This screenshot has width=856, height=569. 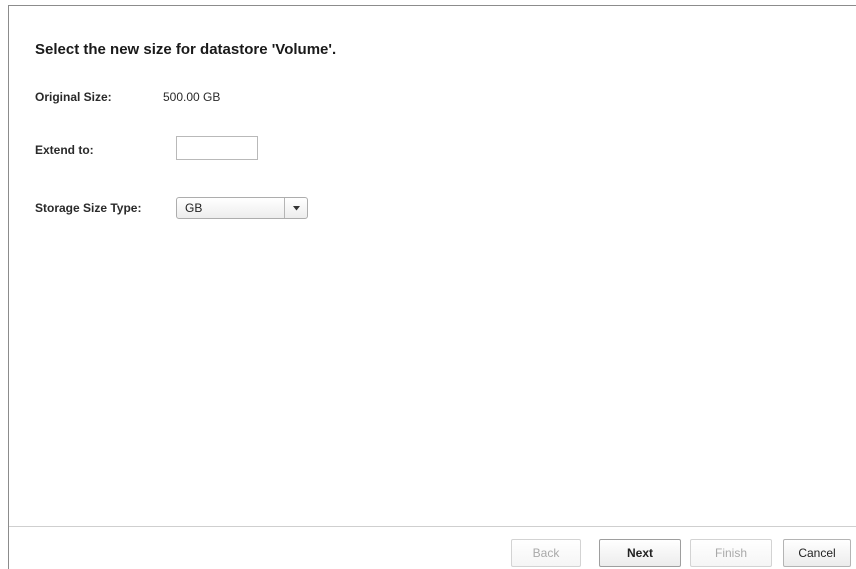 I want to click on storage-size-type-select: GB, so click(x=242, y=208).